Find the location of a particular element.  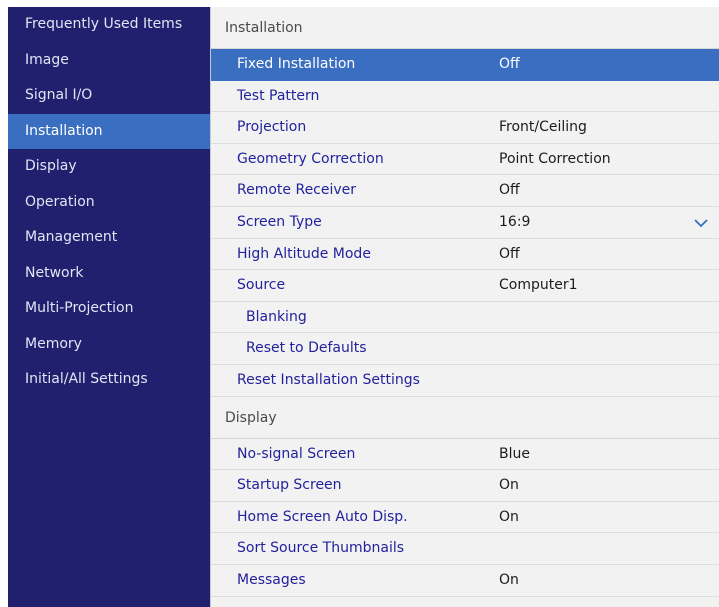

sidebar-item-installation: Installation is located at coordinates (109, 131).